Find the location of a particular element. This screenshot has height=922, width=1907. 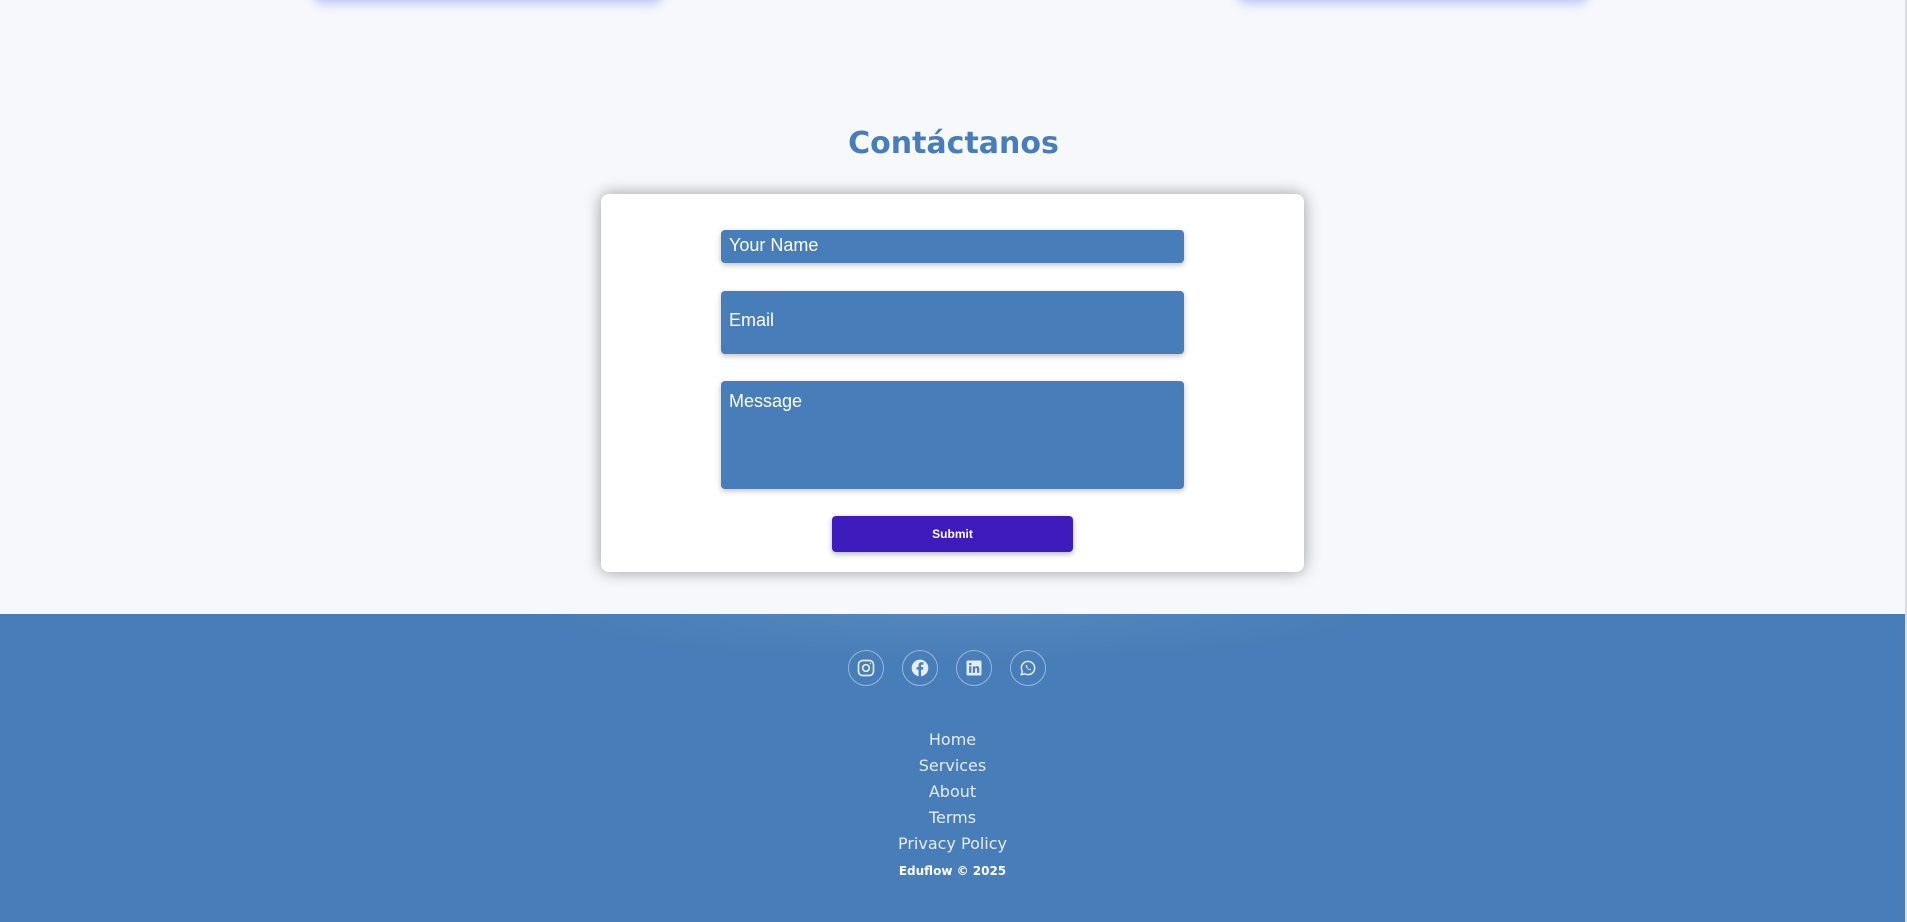

footer-nav: Home Services About Terms Privacy Policy is located at coordinates (952, 792).